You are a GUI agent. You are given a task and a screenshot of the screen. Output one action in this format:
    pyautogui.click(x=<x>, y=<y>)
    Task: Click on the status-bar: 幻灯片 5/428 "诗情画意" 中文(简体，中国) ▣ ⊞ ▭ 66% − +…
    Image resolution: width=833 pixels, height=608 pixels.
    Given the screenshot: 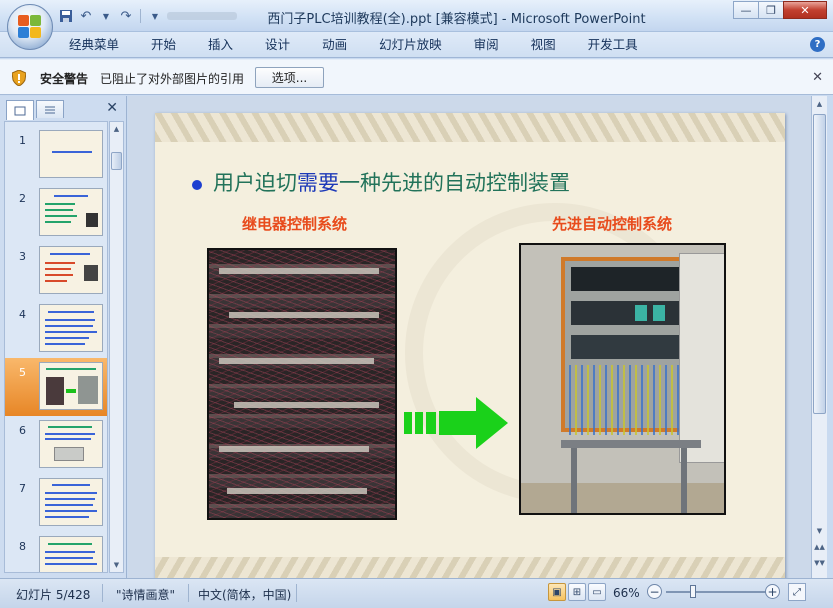 What is the action you would take?
    pyautogui.click(x=416, y=593)
    